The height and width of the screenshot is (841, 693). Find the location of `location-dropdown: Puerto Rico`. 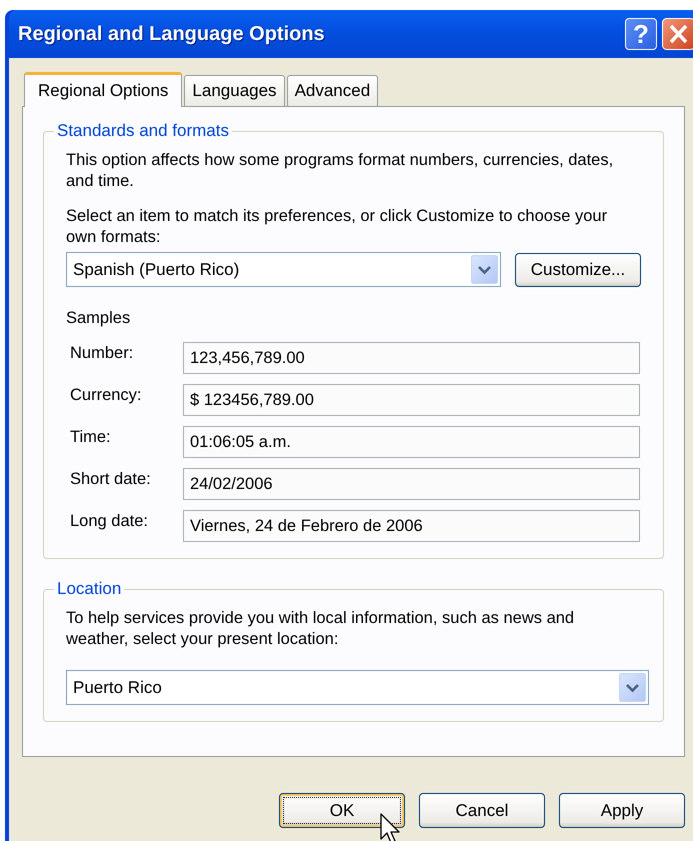

location-dropdown: Puerto Rico is located at coordinates (357, 687).